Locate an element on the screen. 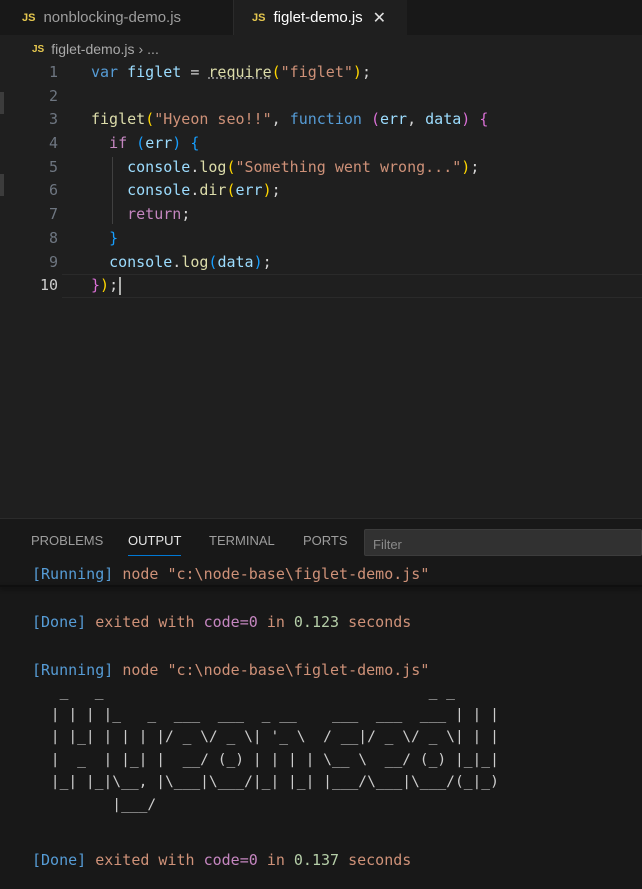  panel-tabs: PROBLEMS OUTPUT TERMINAL PORTS is located at coordinates (321, 541).